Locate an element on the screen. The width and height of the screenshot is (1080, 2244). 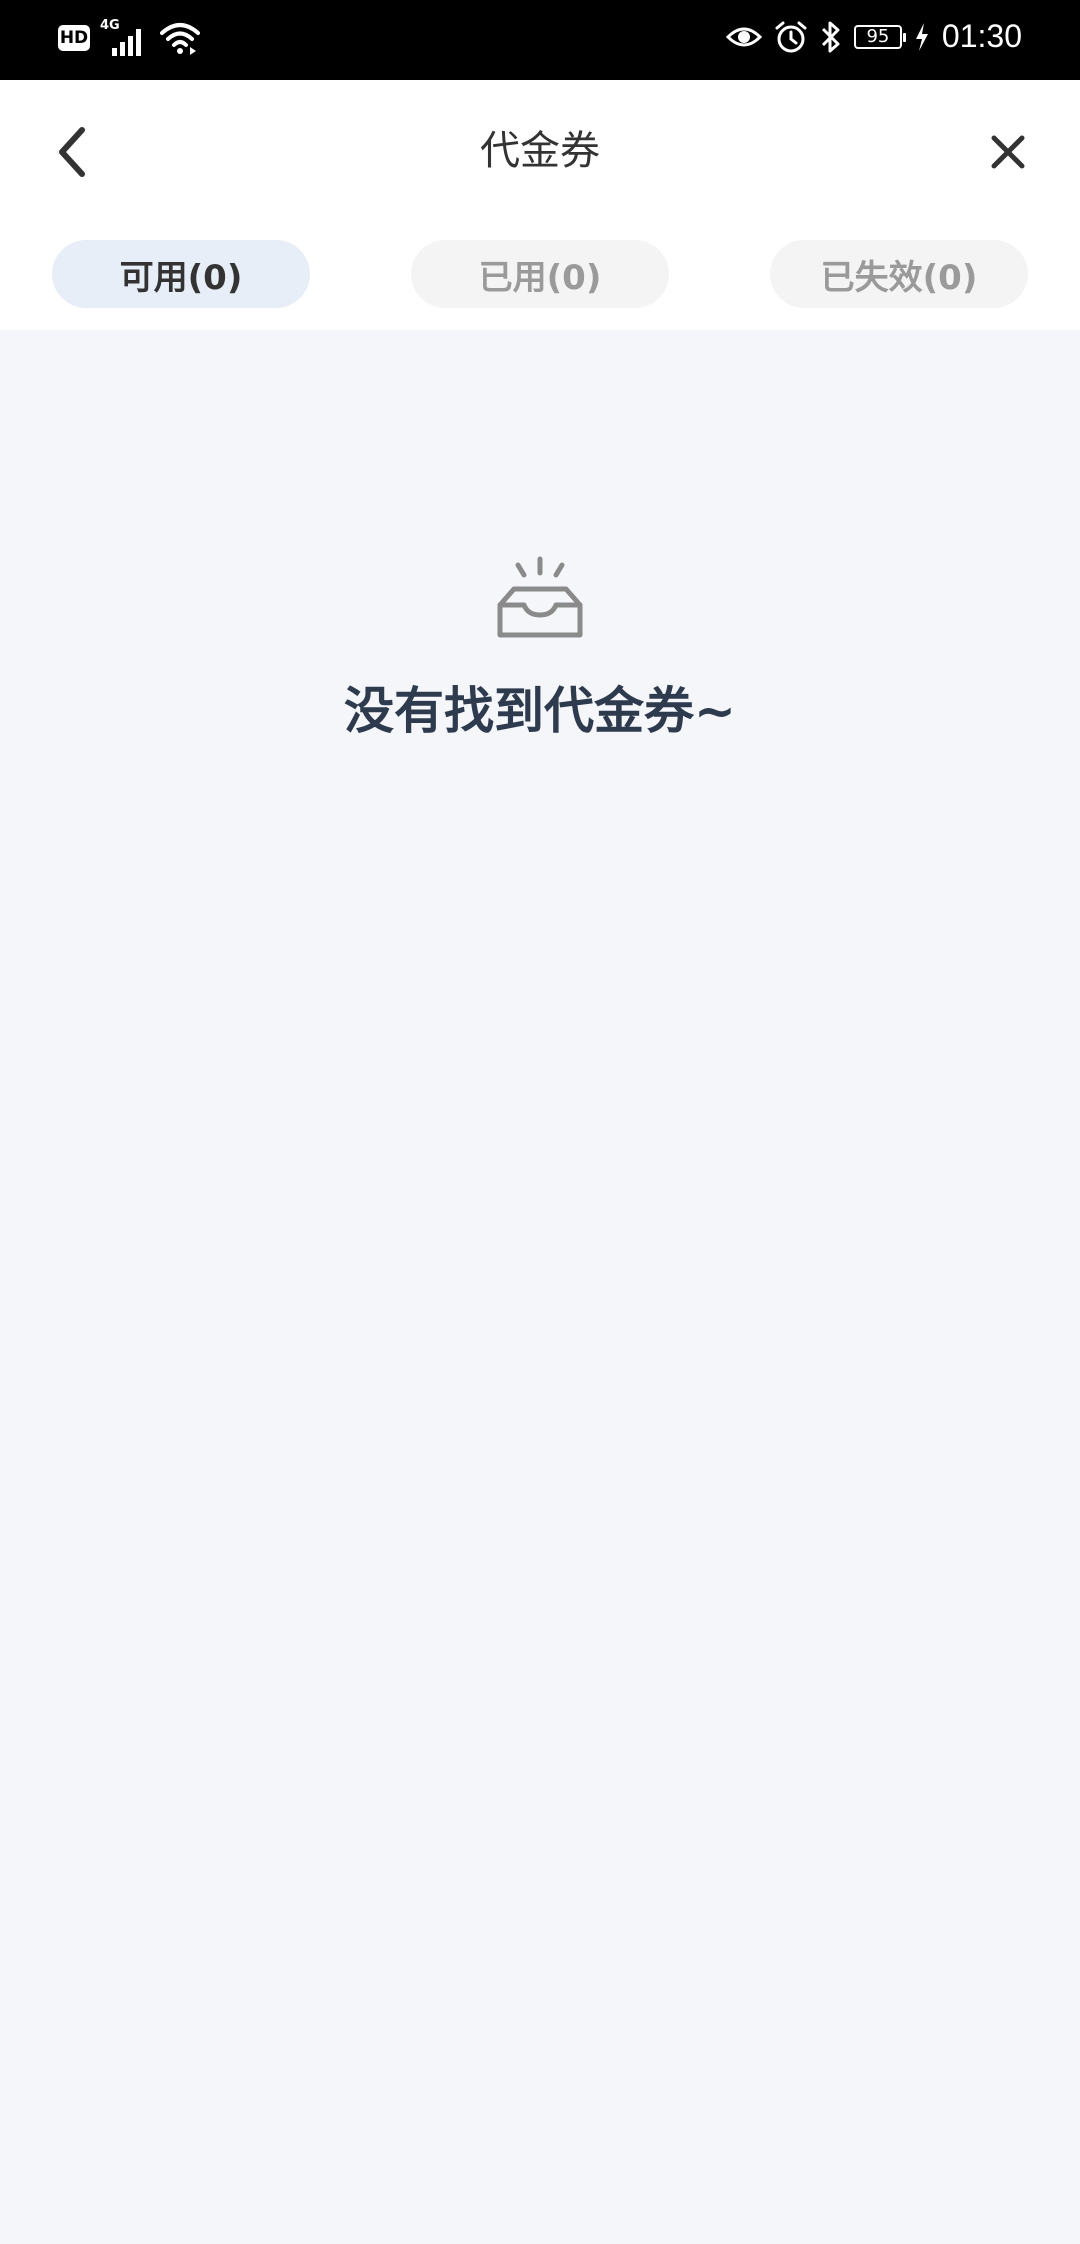
voucher-tabs: 可用(0) 已用(0) 已失效(0) is located at coordinates (540, 274).